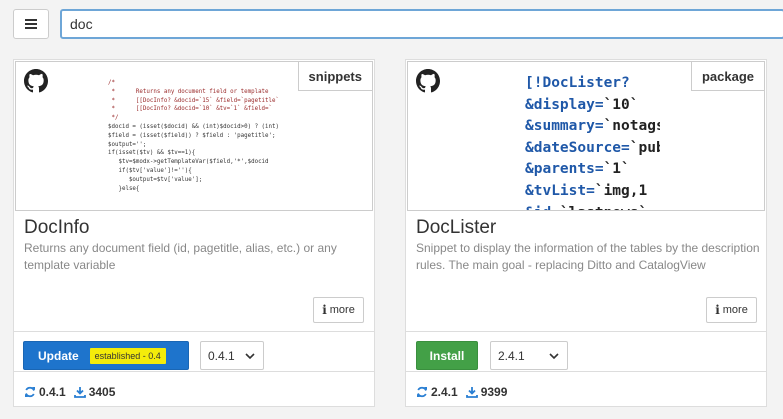 The height and width of the screenshot is (419, 783). I want to click on code-line: &id=`lastnews`, so click(592, 206).